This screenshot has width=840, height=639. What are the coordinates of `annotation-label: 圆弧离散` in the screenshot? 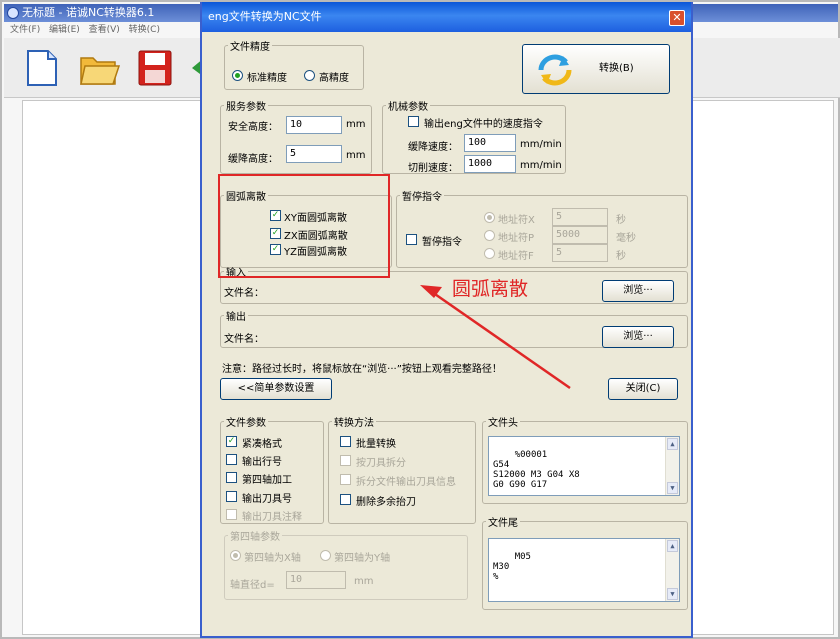 It's located at (490, 289).